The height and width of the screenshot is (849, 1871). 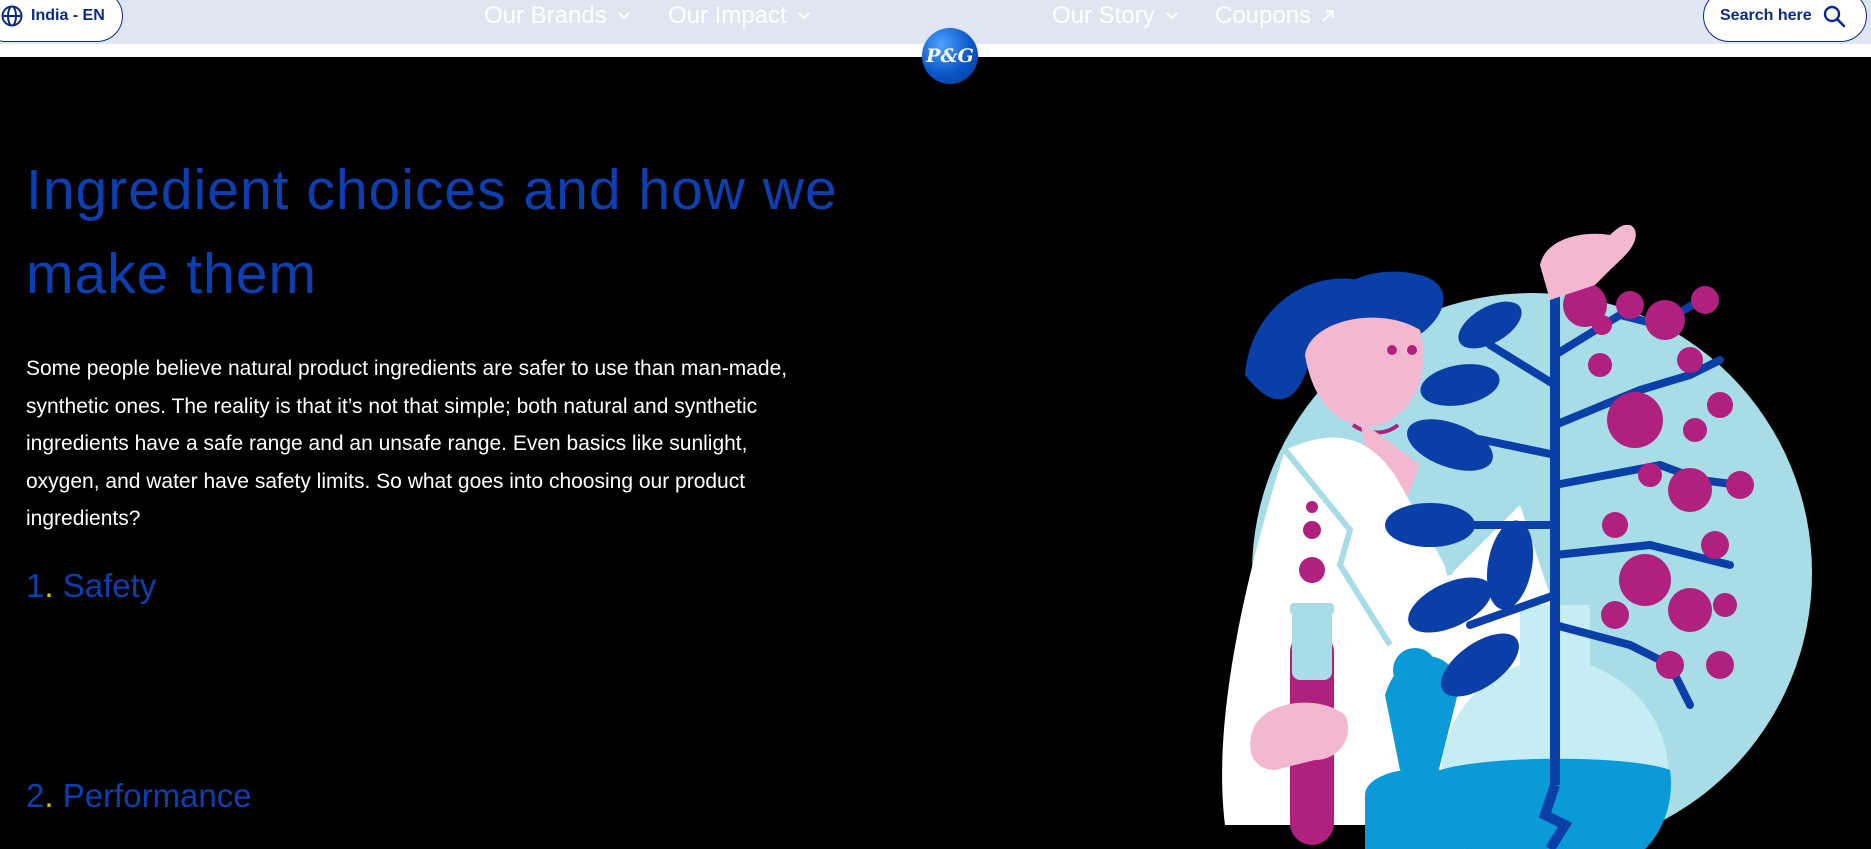 I want to click on globe-icon, so click(x=12, y=16).